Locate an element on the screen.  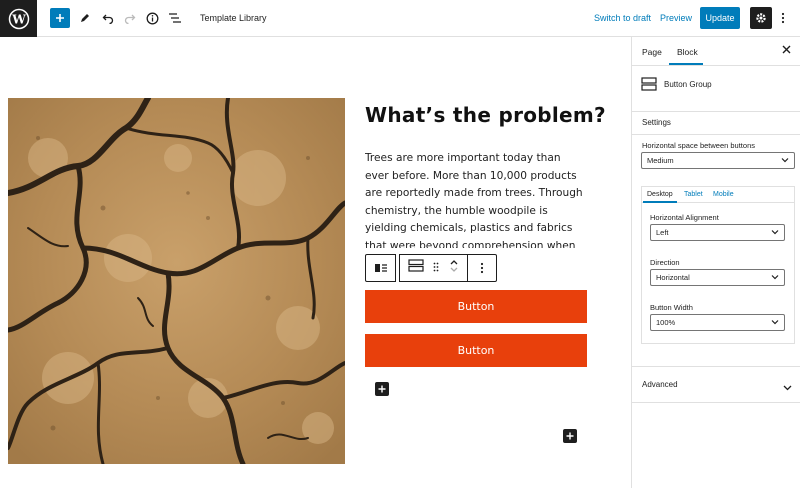
move-up-down-icon is located at coordinates (454, 268).